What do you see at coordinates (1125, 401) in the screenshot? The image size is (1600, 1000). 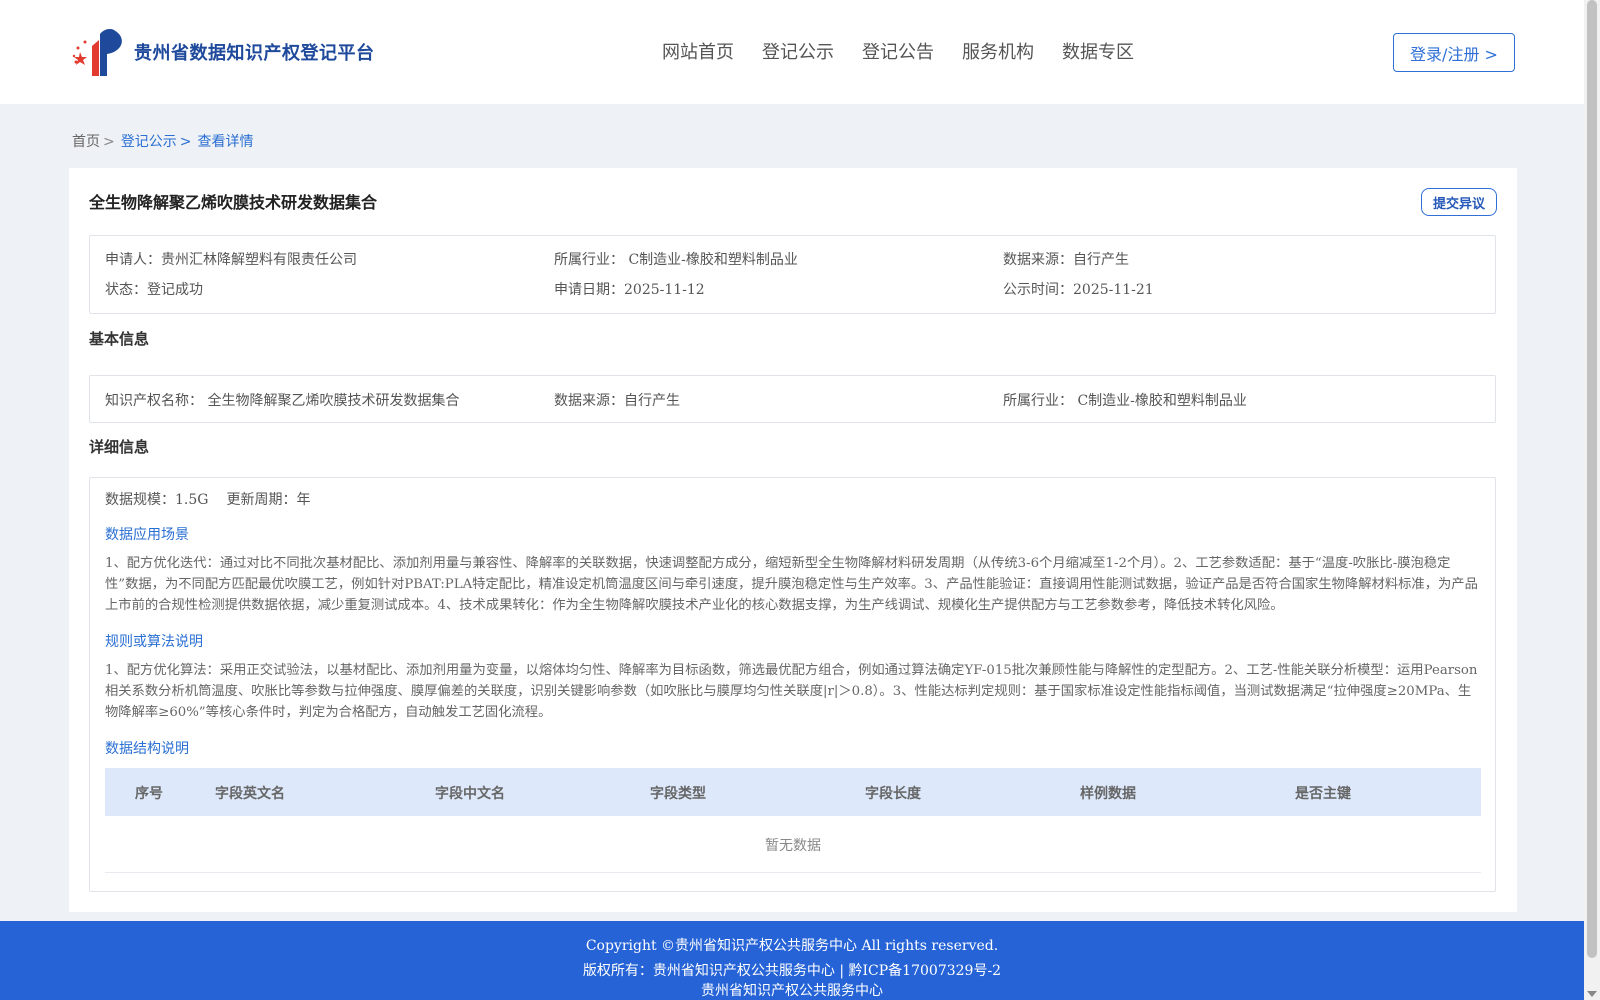 I see `basic-industry-value: 所属行业： C制造业-橡胶和塑料制品业` at bounding box center [1125, 401].